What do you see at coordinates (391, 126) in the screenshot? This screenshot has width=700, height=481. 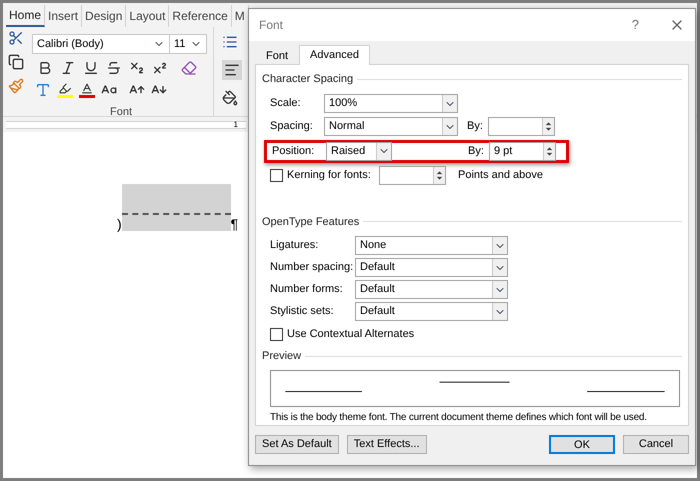 I see `dropdown: Normal` at bounding box center [391, 126].